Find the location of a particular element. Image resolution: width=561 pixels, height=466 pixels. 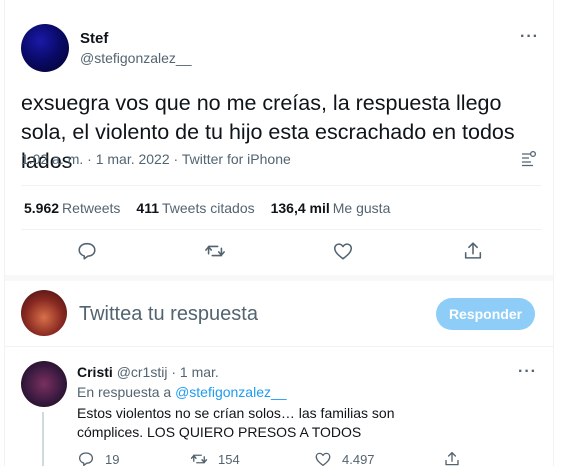

analytics-icon is located at coordinates (528, 159).